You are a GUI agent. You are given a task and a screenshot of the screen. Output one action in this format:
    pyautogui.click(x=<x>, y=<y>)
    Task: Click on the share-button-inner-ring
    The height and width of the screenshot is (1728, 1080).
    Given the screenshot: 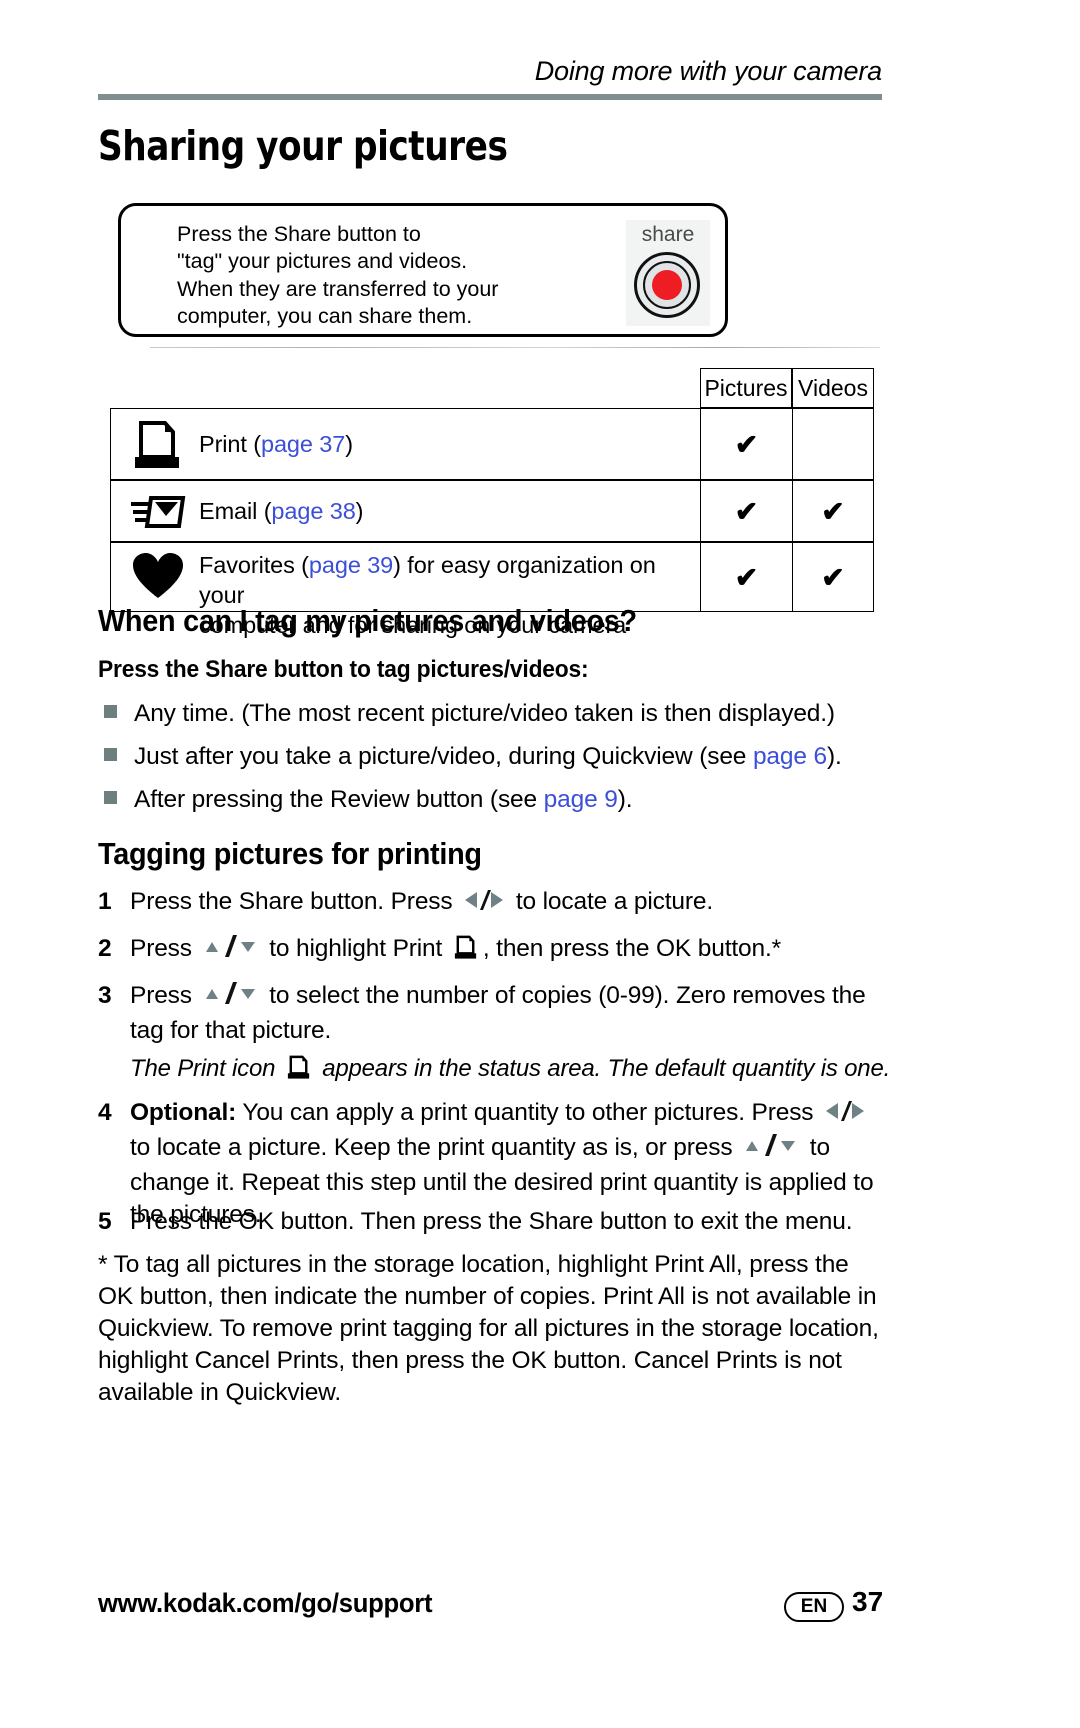 What is the action you would take?
    pyautogui.click(x=667, y=285)
    